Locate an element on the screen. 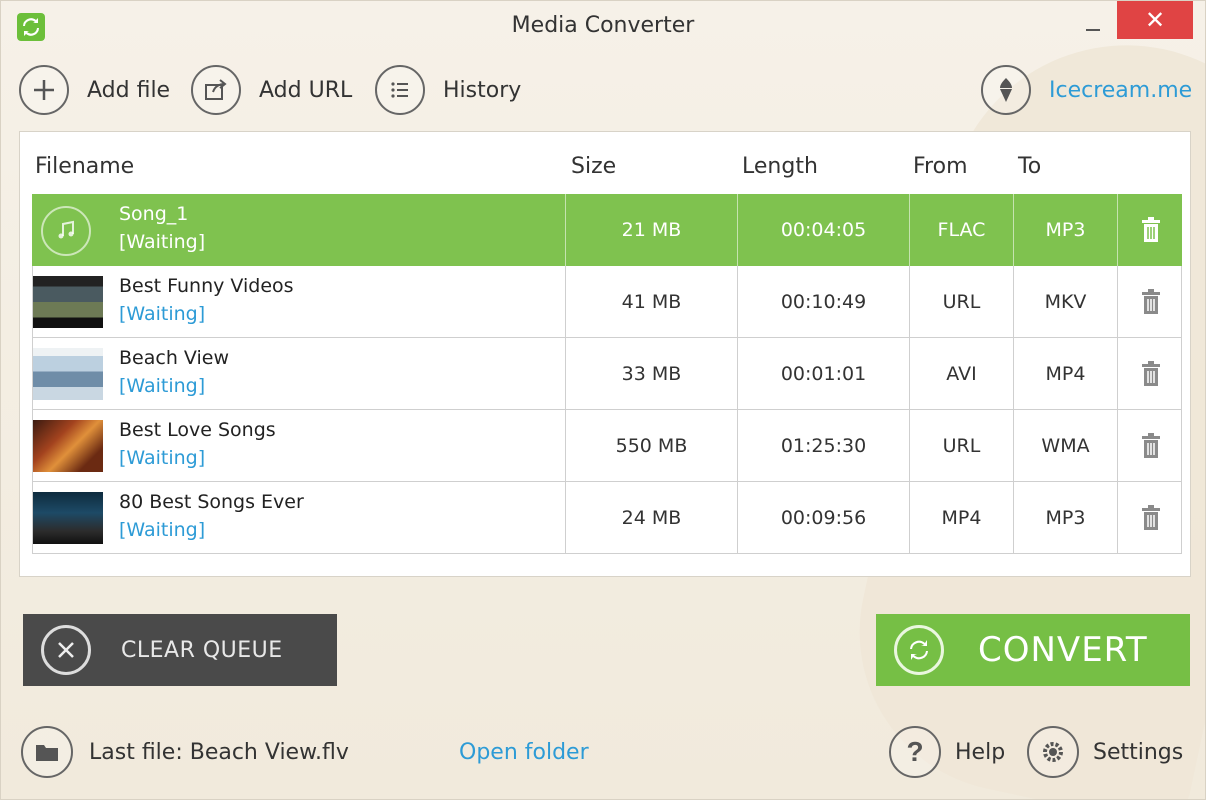  last-file-info: Last file: Beach View.flv is located at coordinates (185, 752).